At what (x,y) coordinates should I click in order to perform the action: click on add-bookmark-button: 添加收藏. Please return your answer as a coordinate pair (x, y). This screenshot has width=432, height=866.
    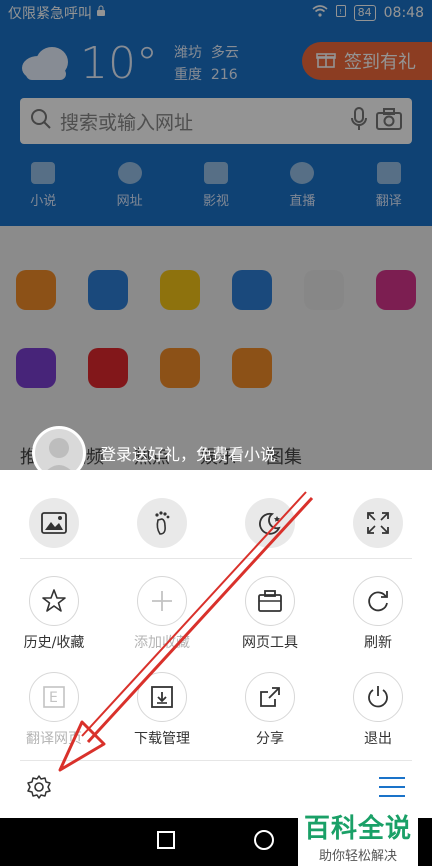
    Looking at the image, I should click on (162, 614).